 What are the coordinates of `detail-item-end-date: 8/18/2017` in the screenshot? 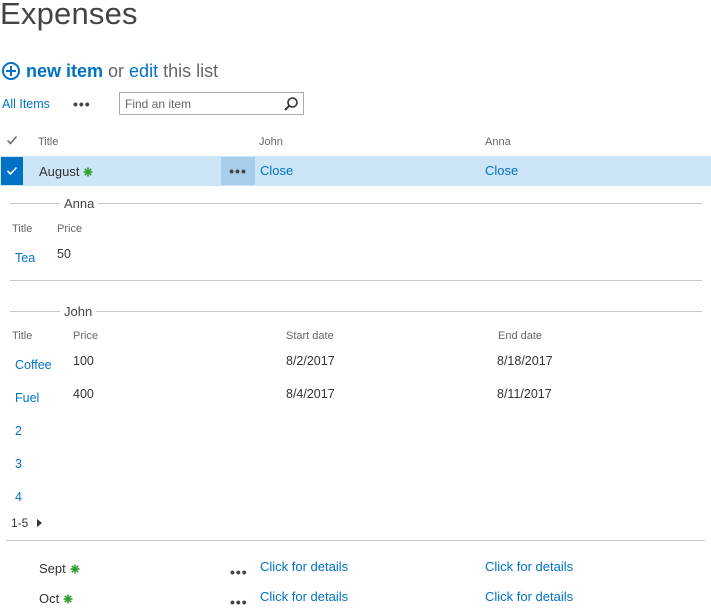 It's located at (525, 361).